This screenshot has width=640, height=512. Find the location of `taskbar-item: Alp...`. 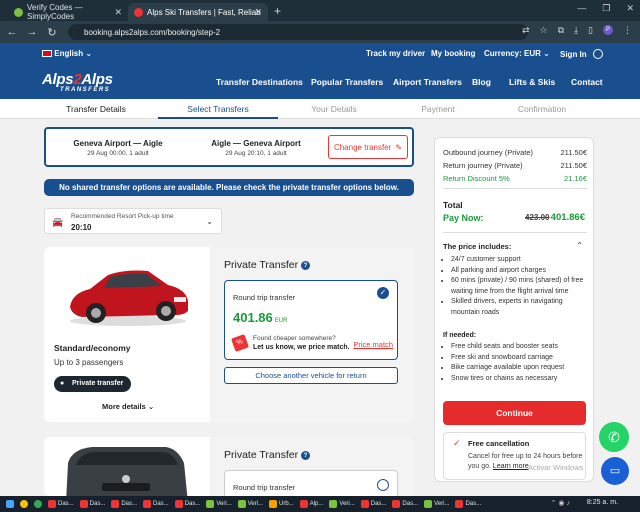

taskbar-item: Alp... is located at coordinates (312, 504).